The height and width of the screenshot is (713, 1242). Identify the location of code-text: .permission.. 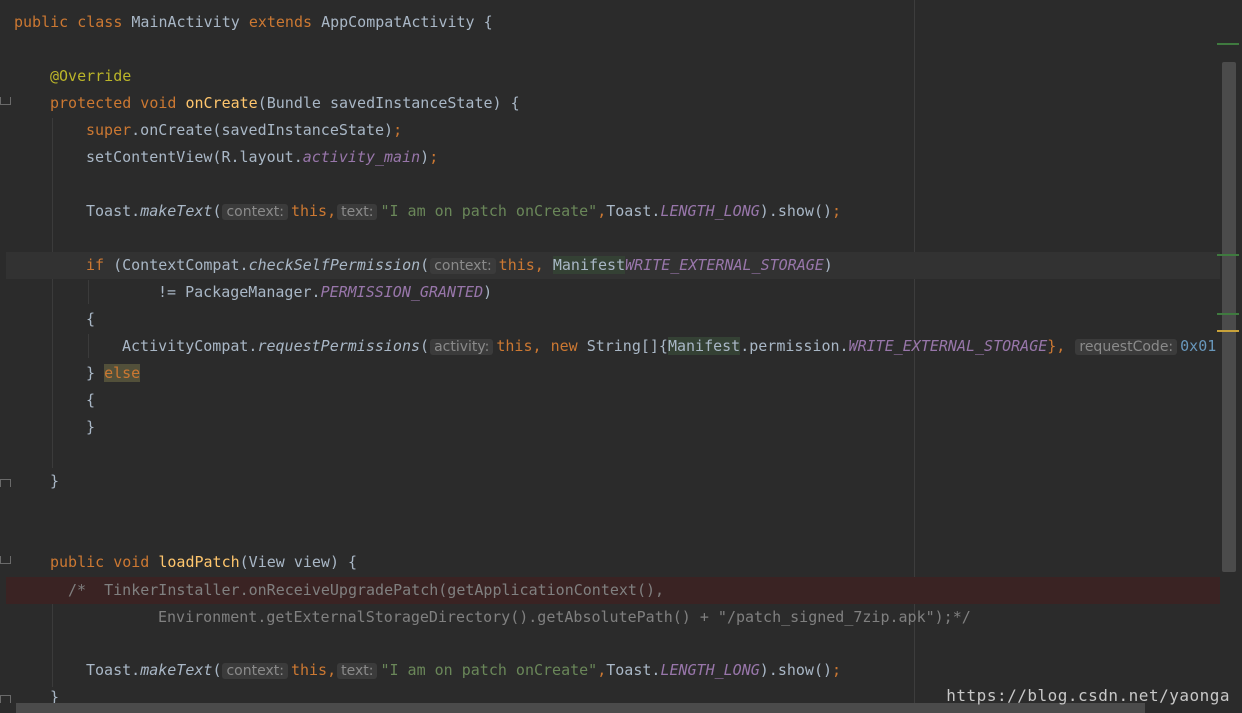
(794, 346).